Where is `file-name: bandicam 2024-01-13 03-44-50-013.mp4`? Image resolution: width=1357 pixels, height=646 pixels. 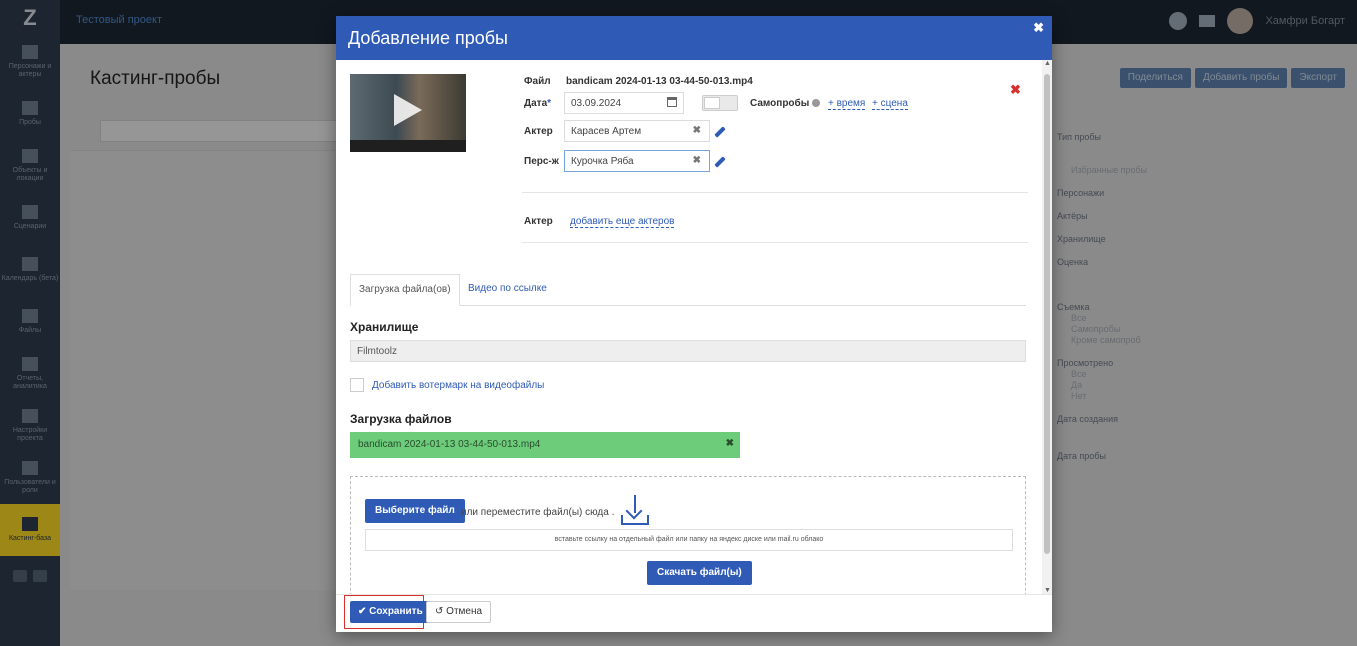 file-name: bandicam 2024-01-13 03-44-50-013.mp4 is located at coordinates (659, 81).